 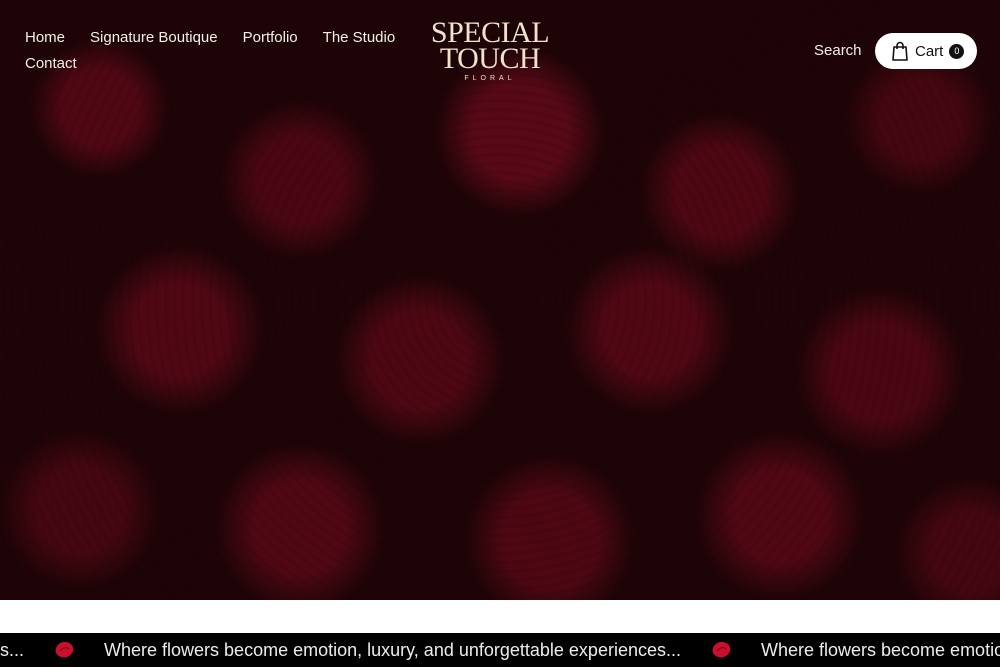 I want to click on brand-logo: SPECIAL TOUCH FLORAL, so click(x=490, y=50).